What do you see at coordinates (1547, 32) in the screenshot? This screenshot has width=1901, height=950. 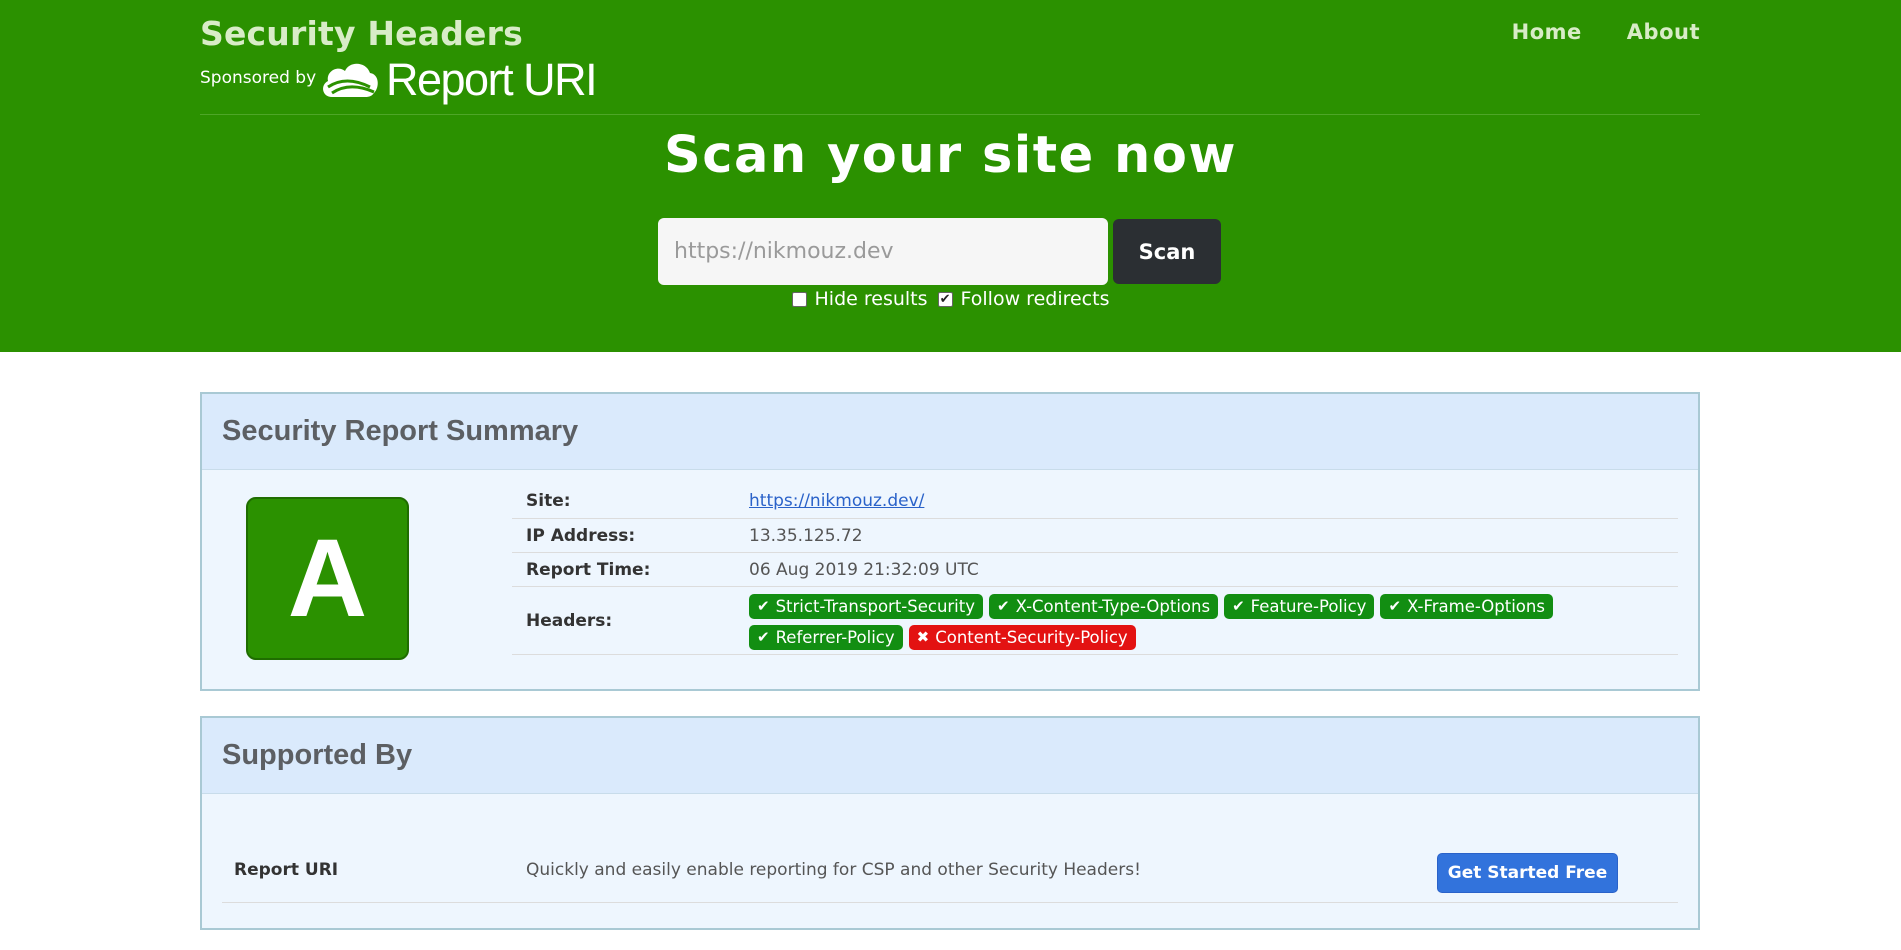 I see `nav-home-link: Home` at bounding box center [1547, 32].